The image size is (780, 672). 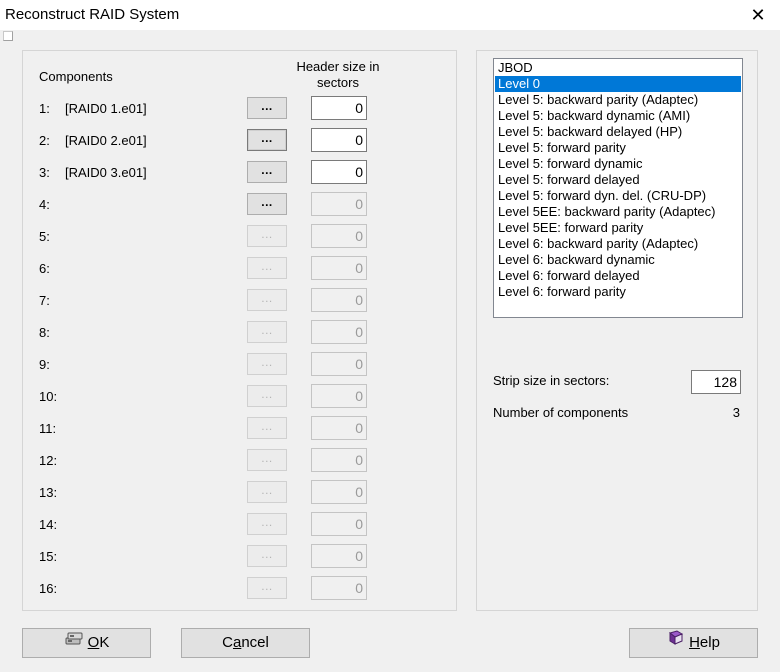 What do you see at coordinates (44, 140) in the screenshot?
I see `component-number: 2:` at bounding box center [44, 140].